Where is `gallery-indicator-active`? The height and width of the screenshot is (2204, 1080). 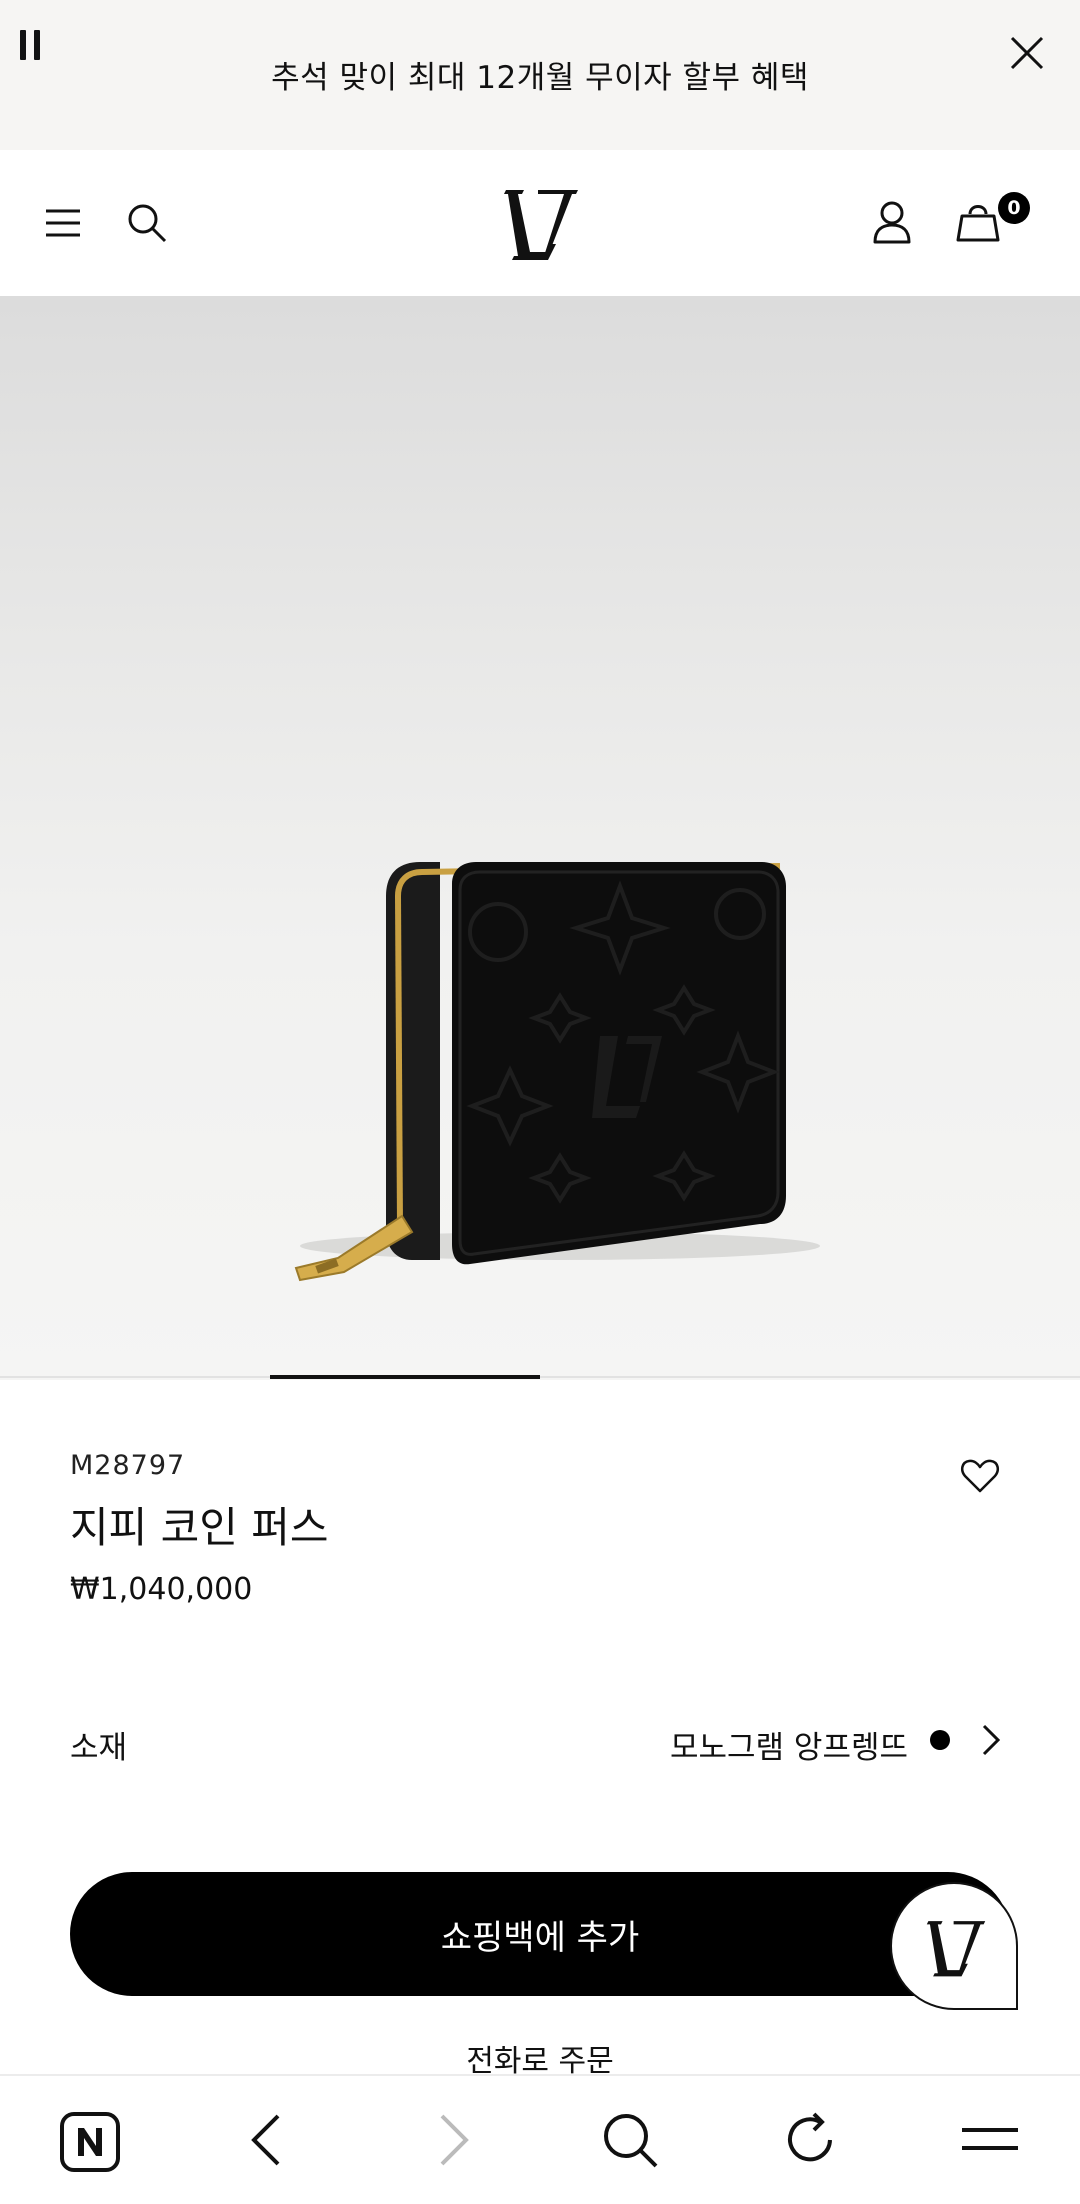
gallery-indicator-active is located at coordinates (405, 1377).